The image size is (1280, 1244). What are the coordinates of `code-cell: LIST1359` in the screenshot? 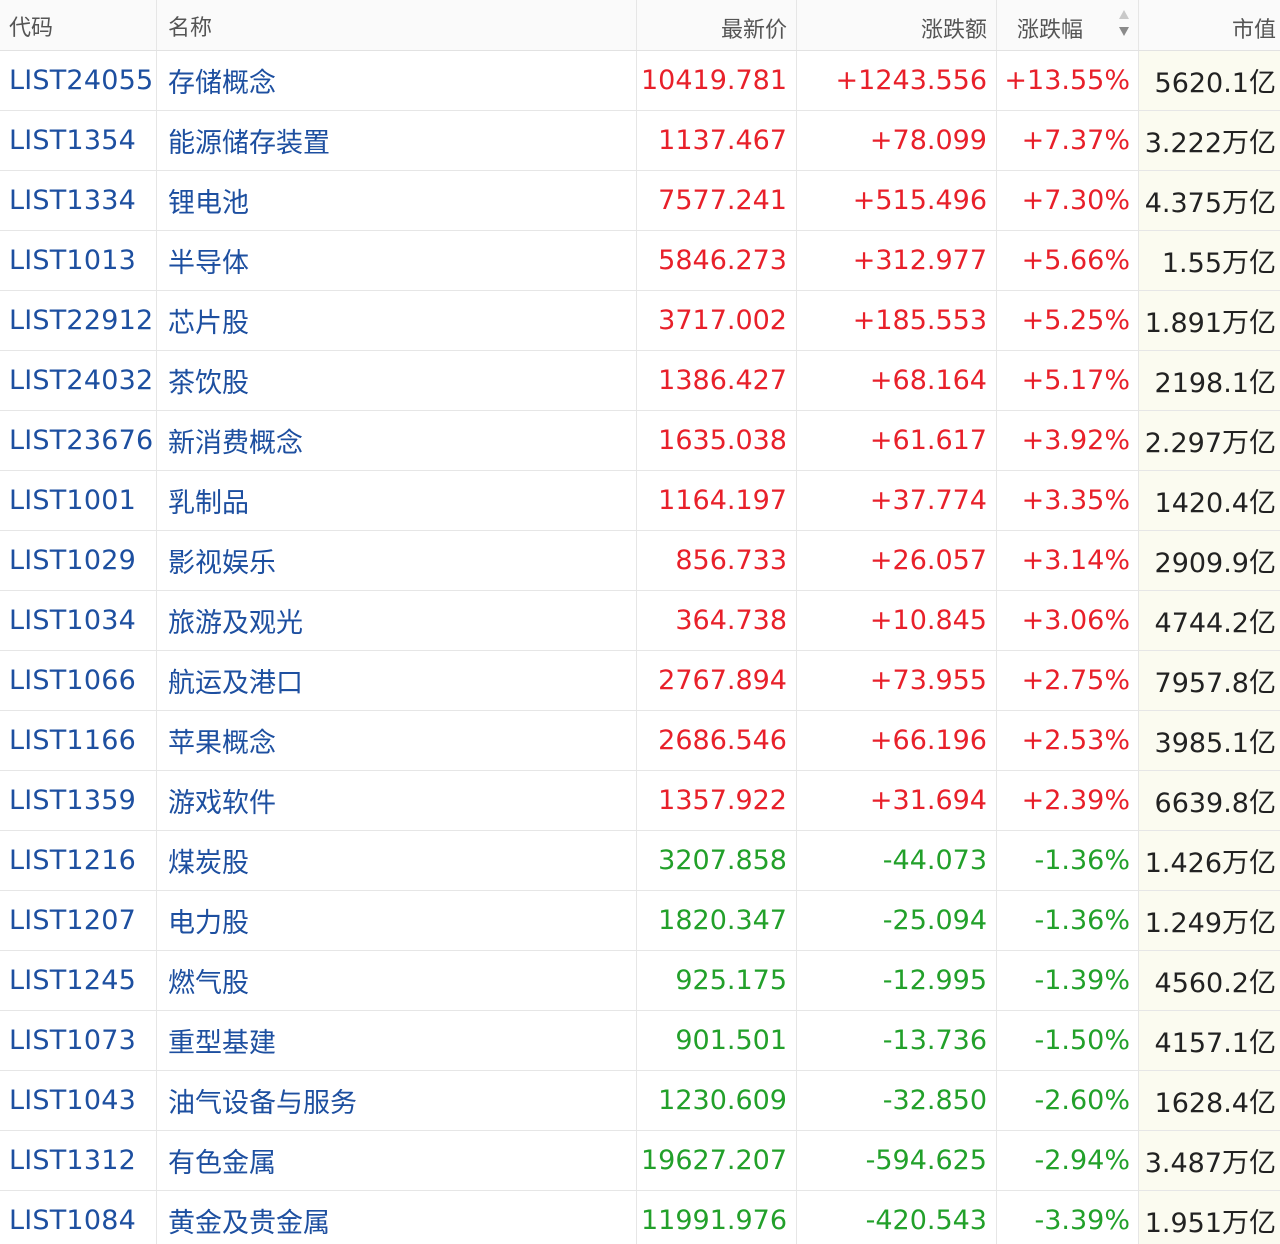 It's located at (78, 800).